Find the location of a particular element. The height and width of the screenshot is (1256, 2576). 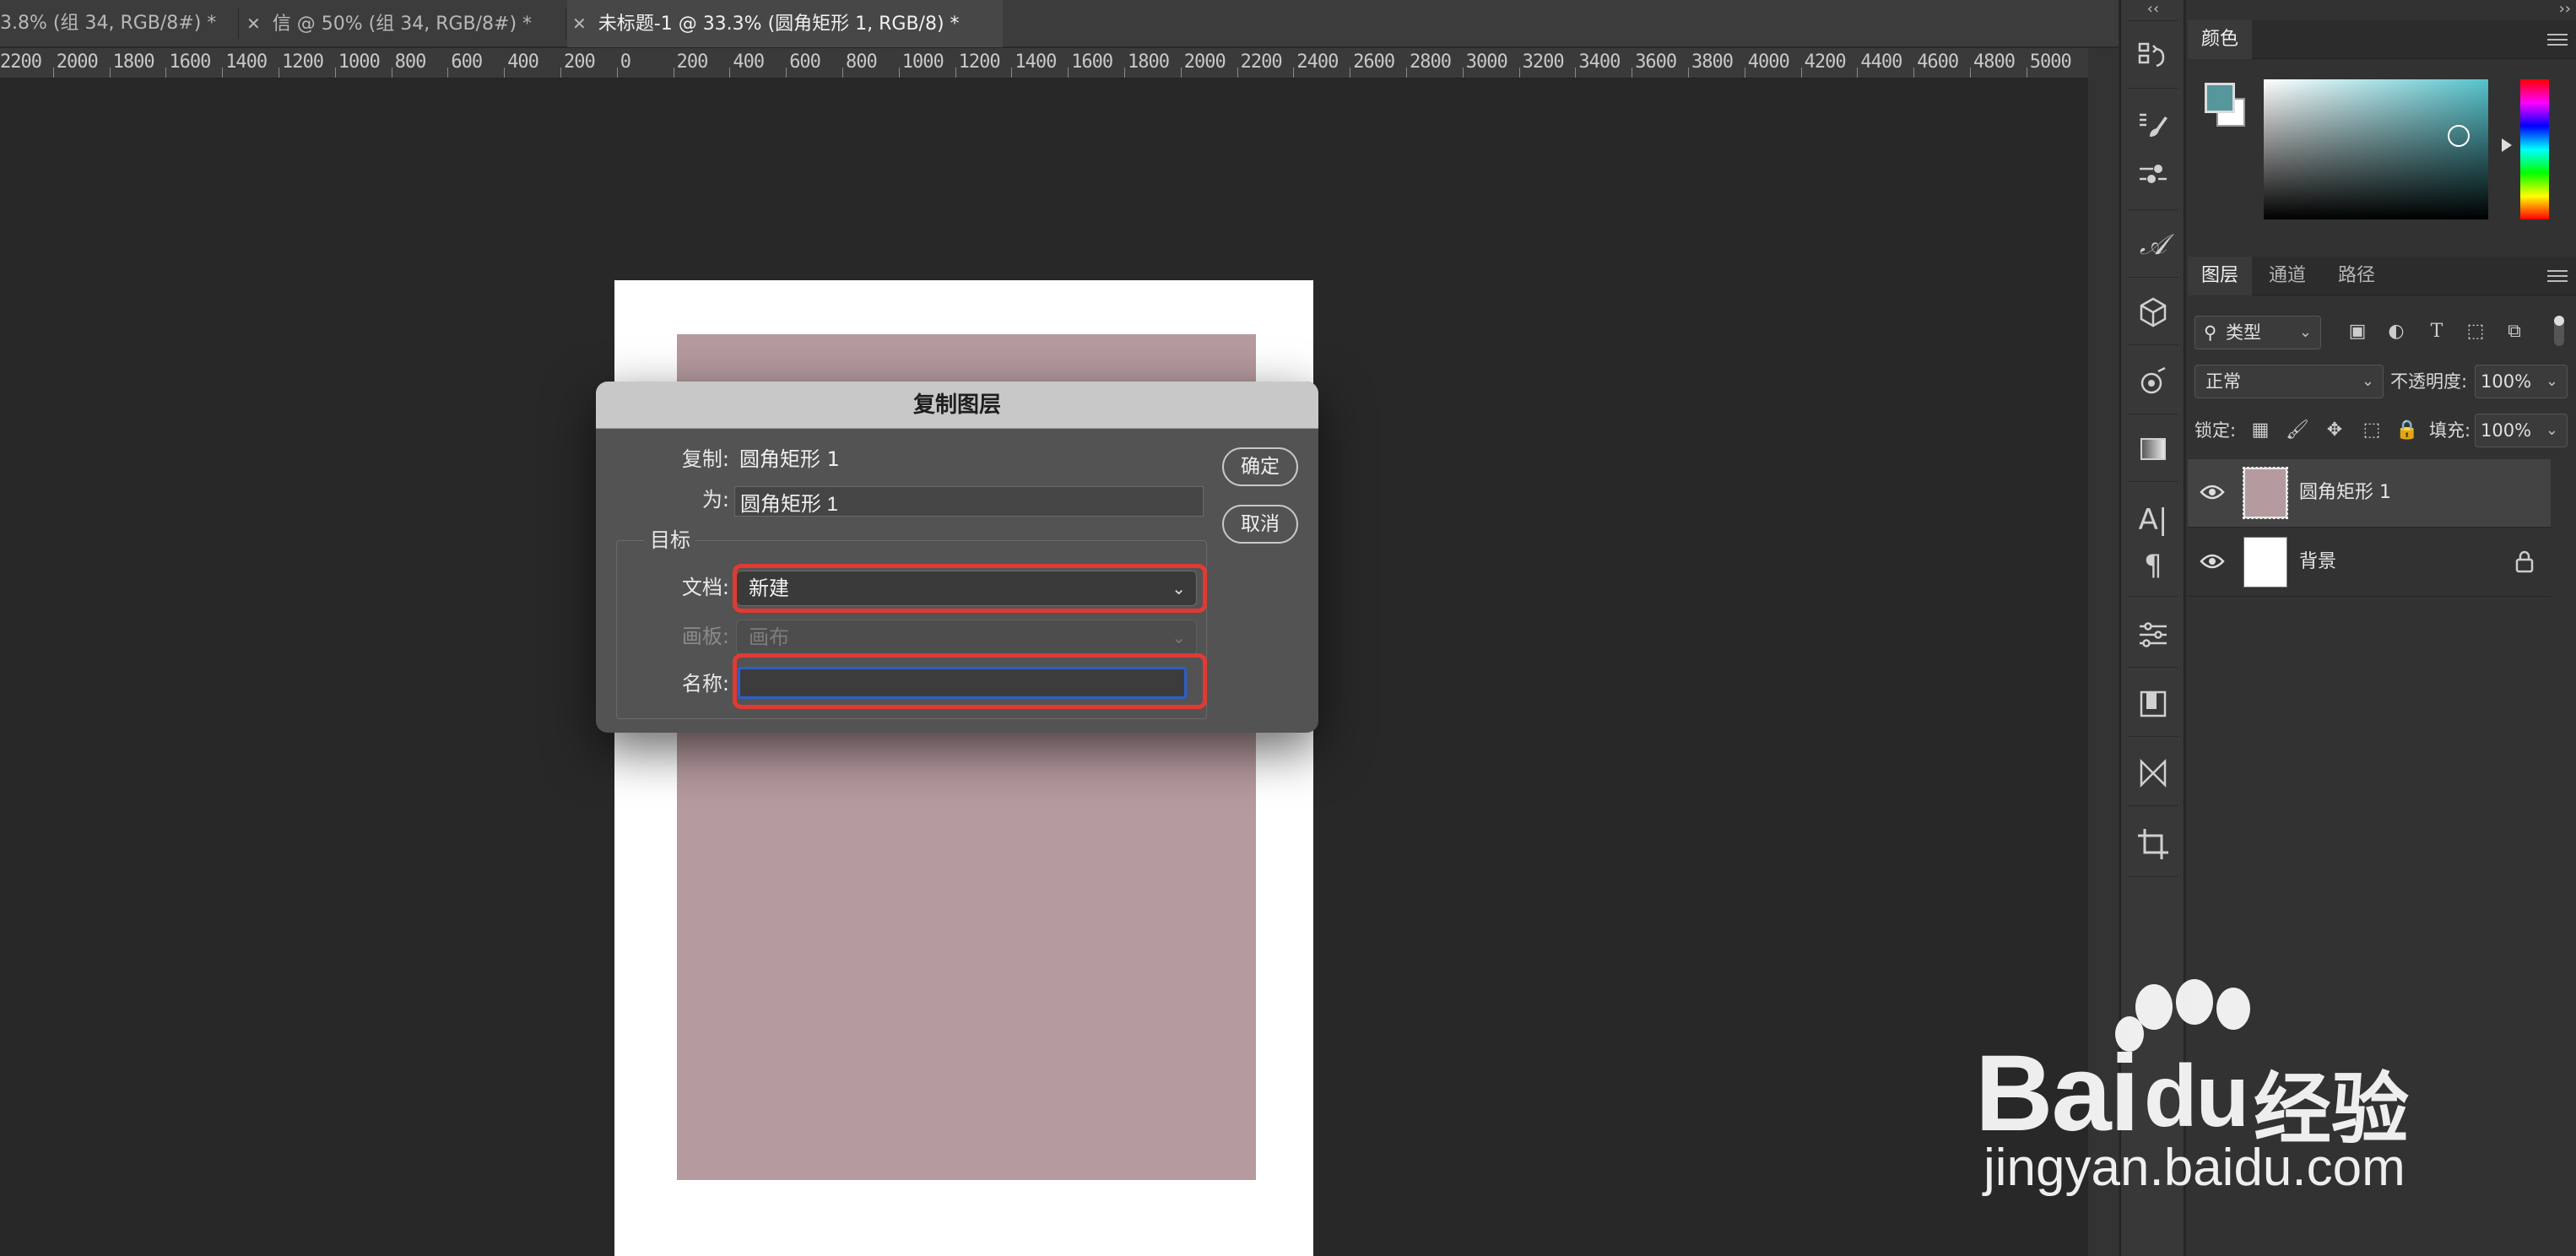

name-label: 名称: is located at coordinates (705, 684).